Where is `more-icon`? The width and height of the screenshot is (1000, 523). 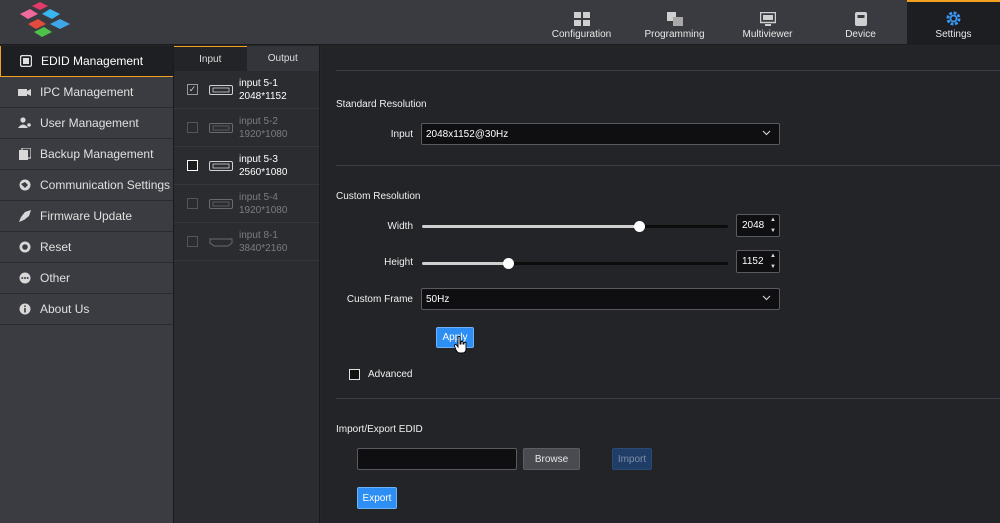
more-icon is located at coordinates (24, 278).